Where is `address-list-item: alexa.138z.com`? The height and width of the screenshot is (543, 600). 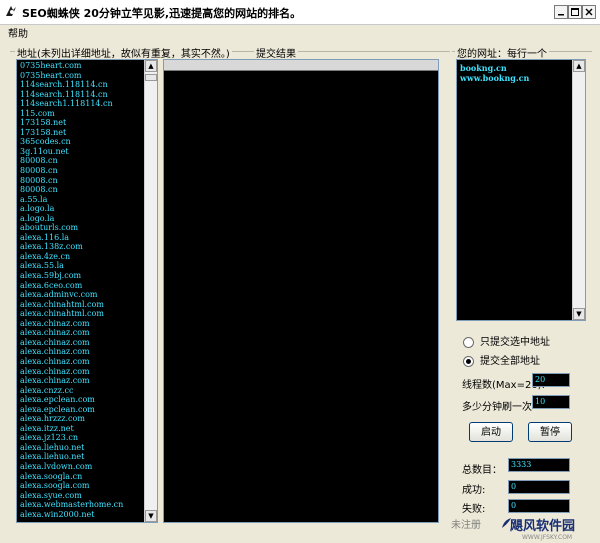
address-list-item: alexa.138z.com is located at coordinates (81, 247).